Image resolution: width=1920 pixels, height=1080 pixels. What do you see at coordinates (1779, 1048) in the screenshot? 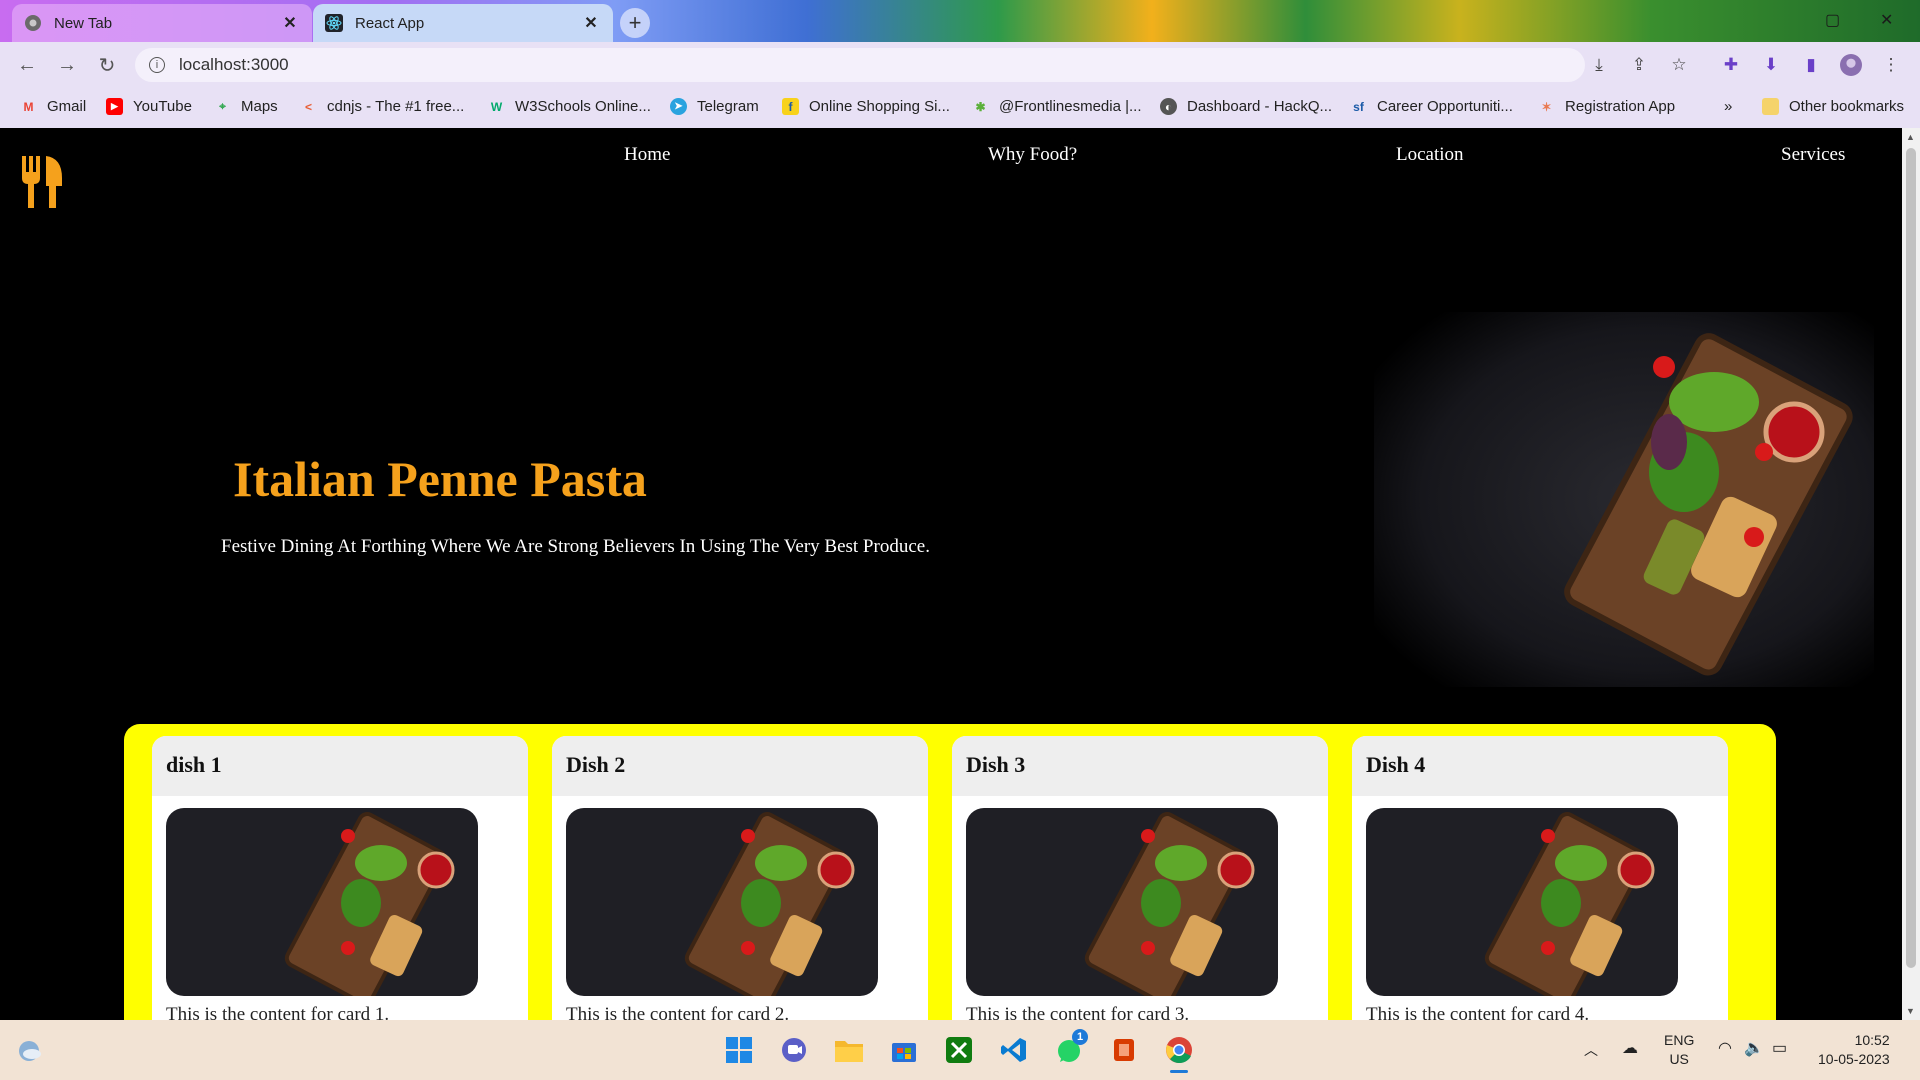
I see `battery-icon: ▭` at bounding box center [1779, 1048].